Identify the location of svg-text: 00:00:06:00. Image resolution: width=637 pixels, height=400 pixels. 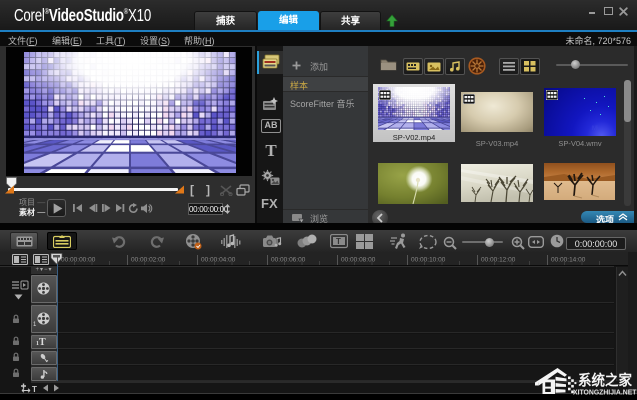
(288, 260).